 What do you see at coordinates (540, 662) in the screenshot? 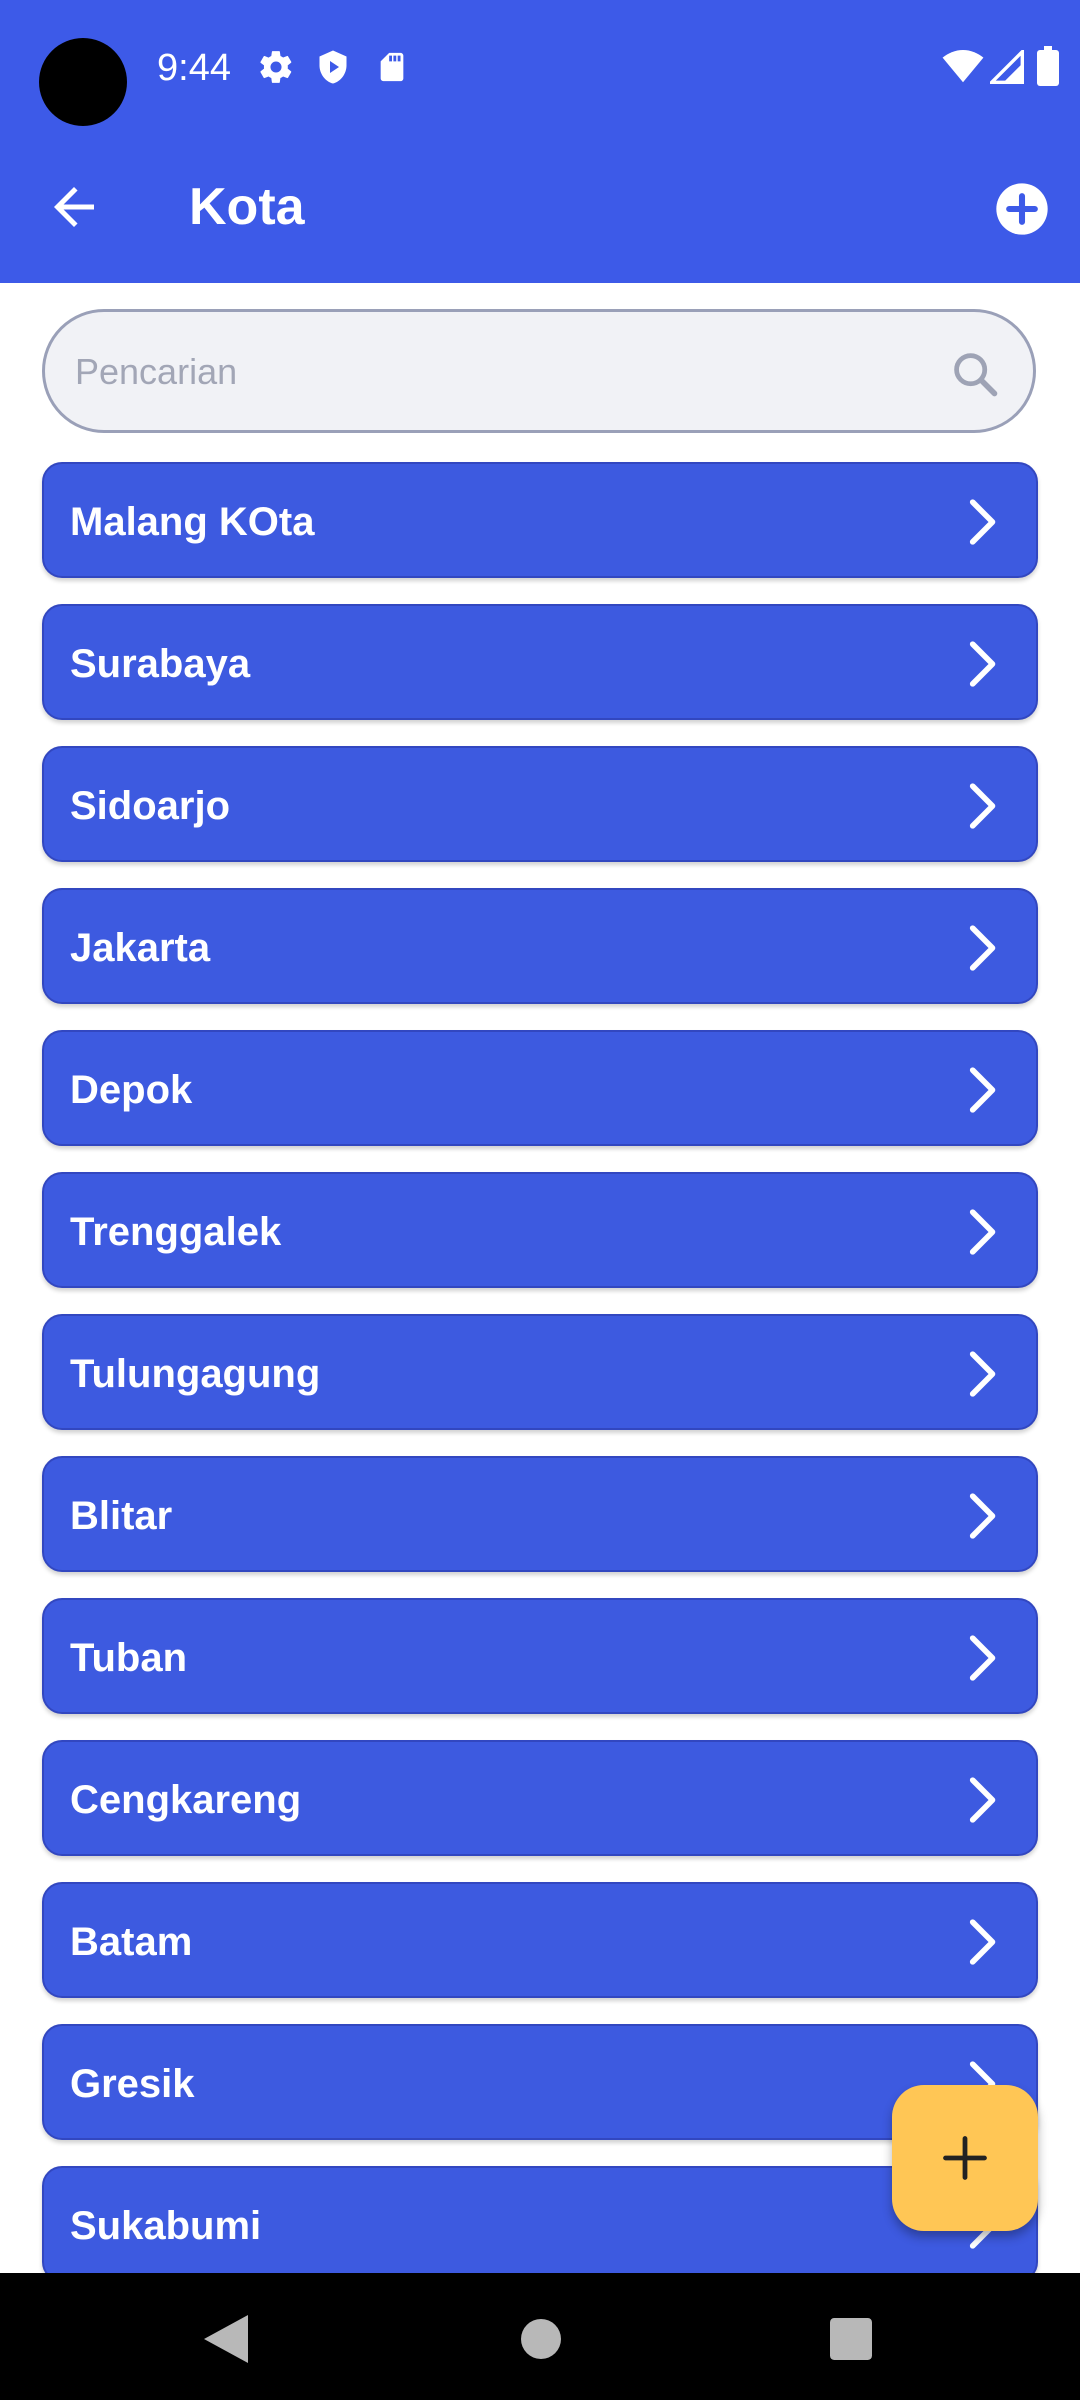
I see `city-list-item: Surabaya` at bounding box center [540, 662].